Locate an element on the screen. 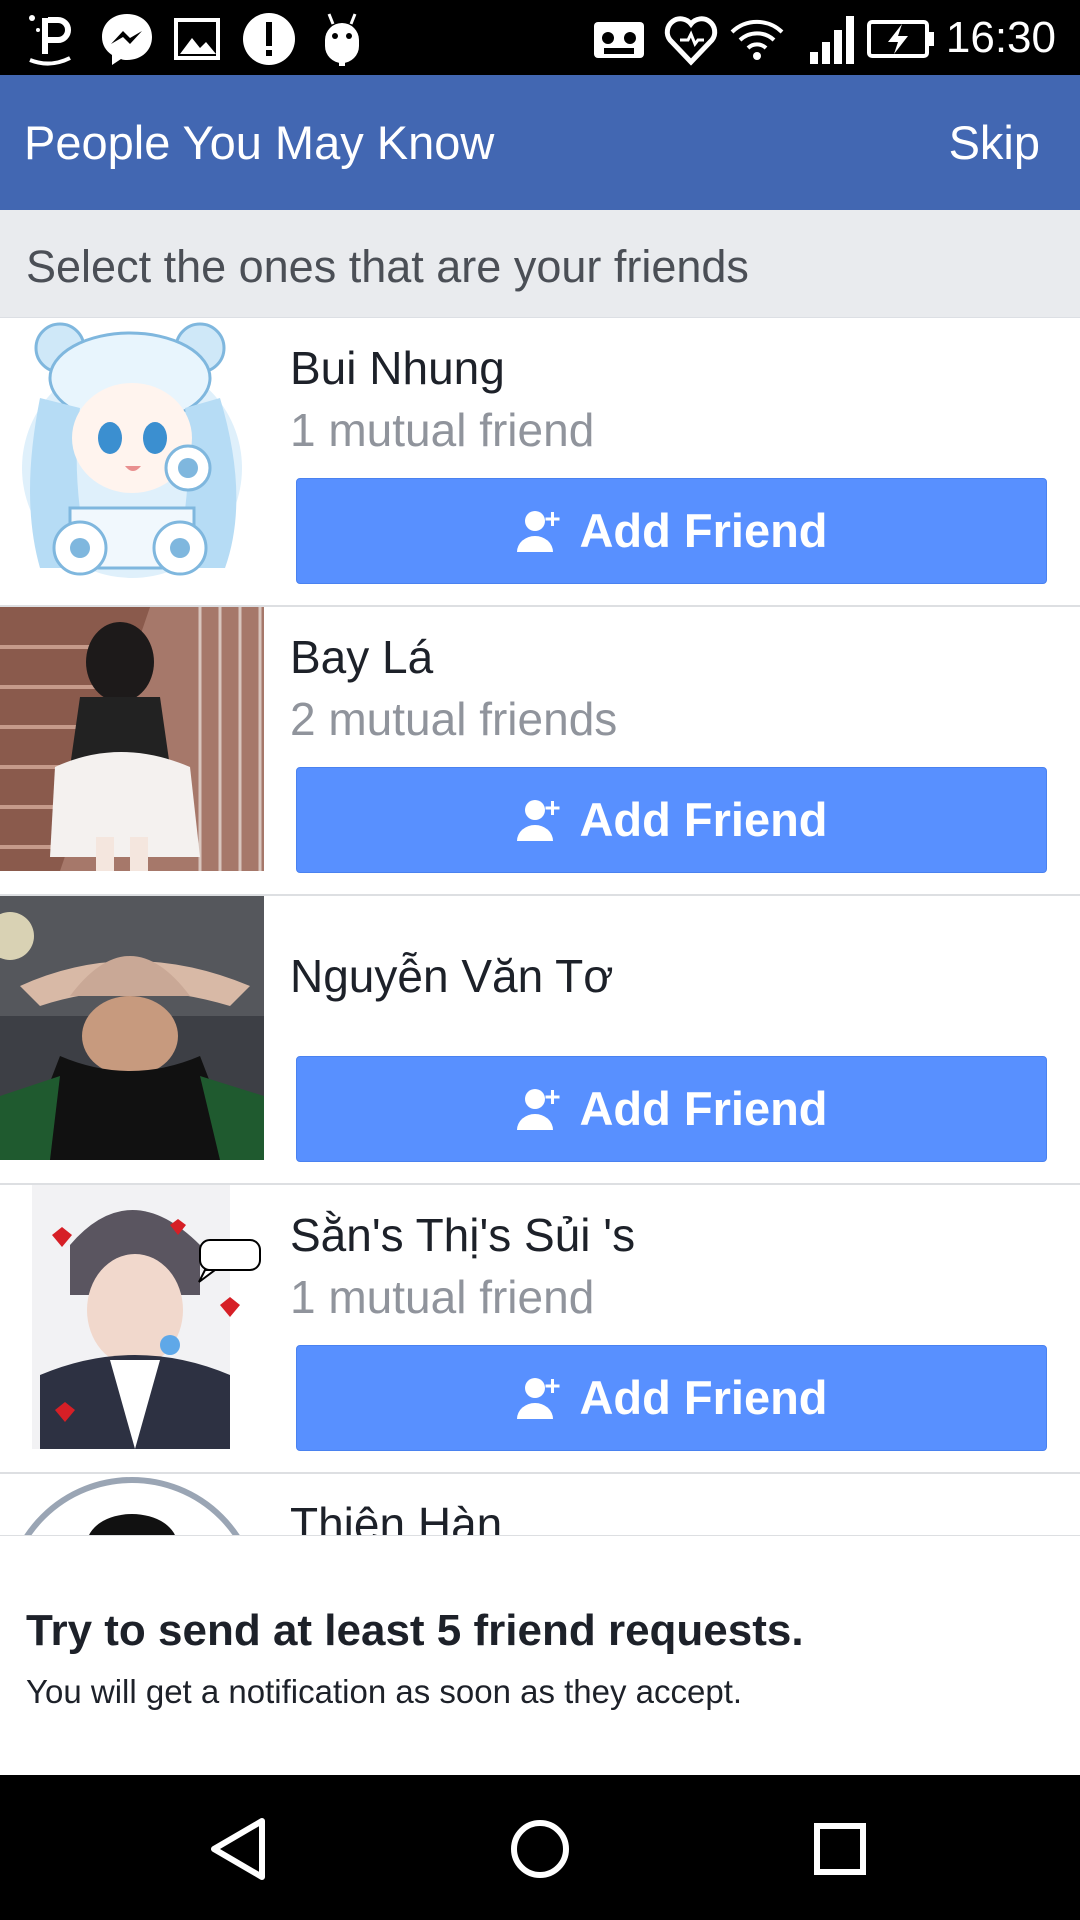 This screenshot has width=1080, height=1920. instructions-banner: Select the ones that are your friends is located at coordinates (540, 264).